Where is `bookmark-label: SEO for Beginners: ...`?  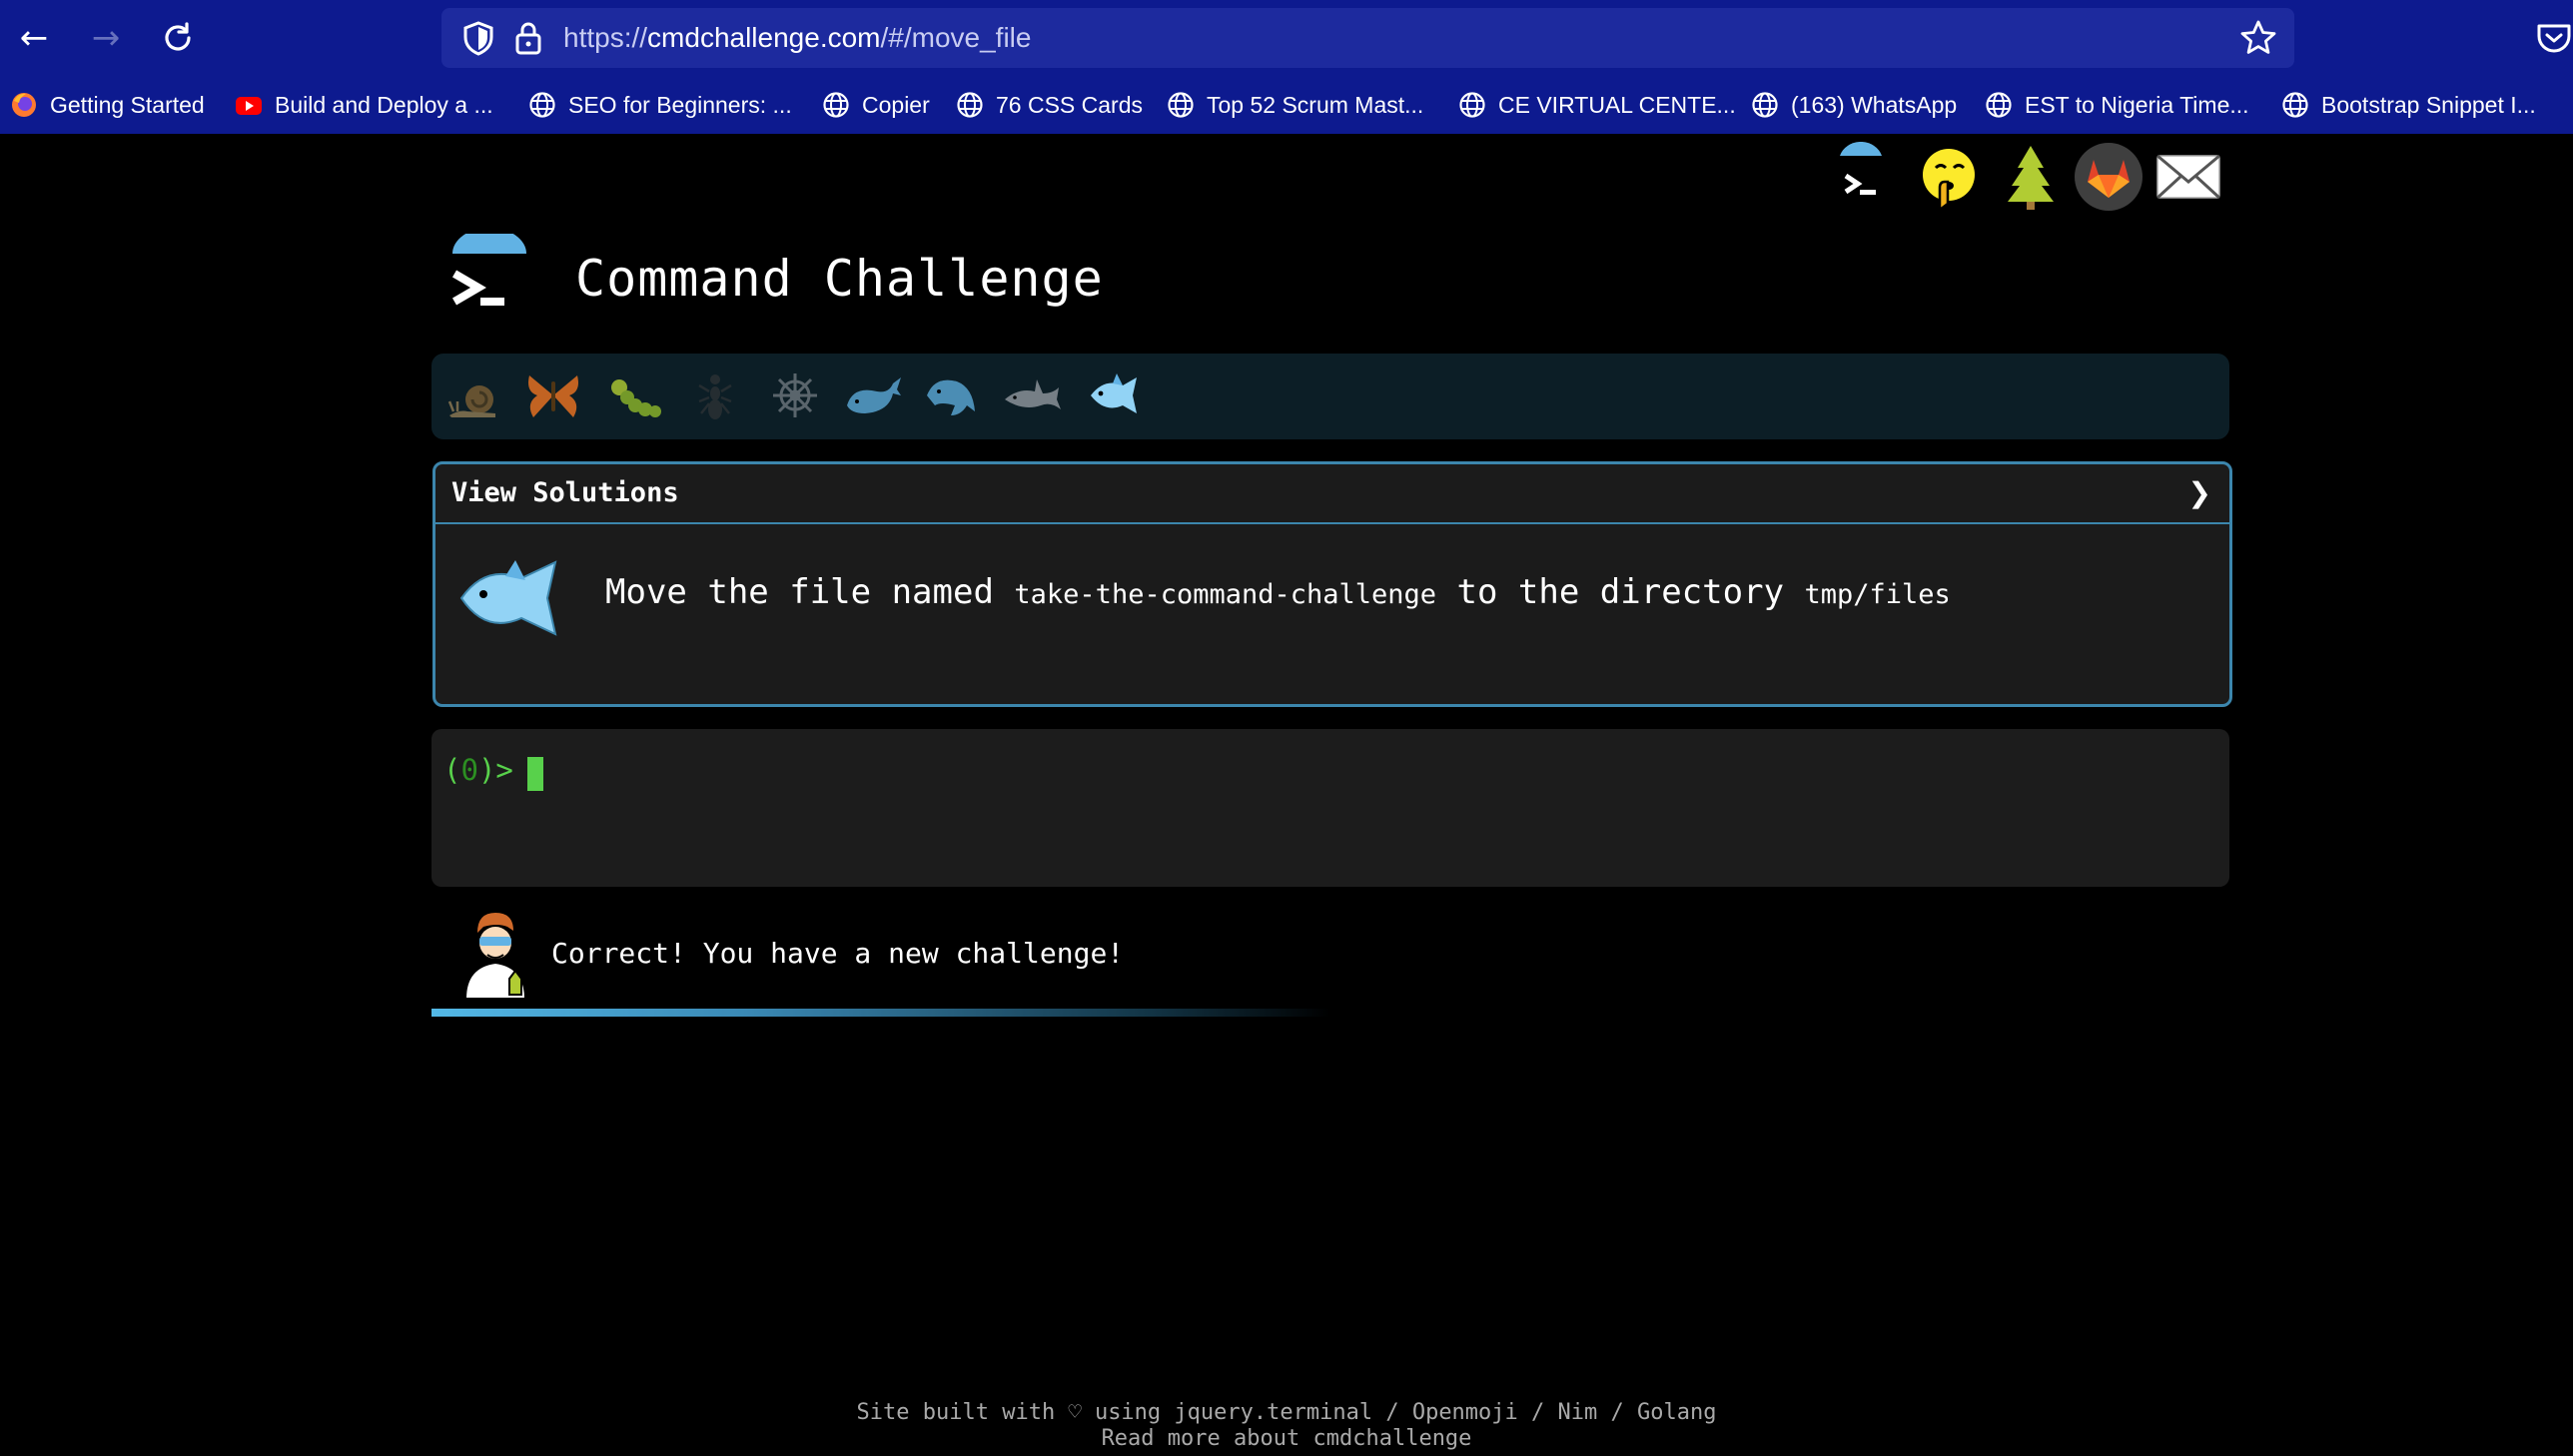
bookmark-label: SEO for Beginners: ... is located at coordinates (680, 105).